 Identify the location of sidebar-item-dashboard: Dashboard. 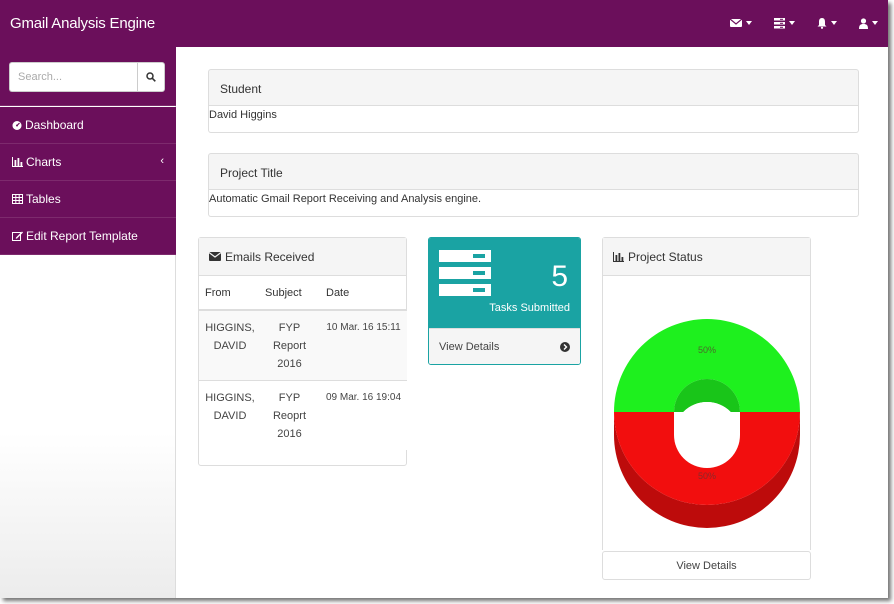
(88, 125).